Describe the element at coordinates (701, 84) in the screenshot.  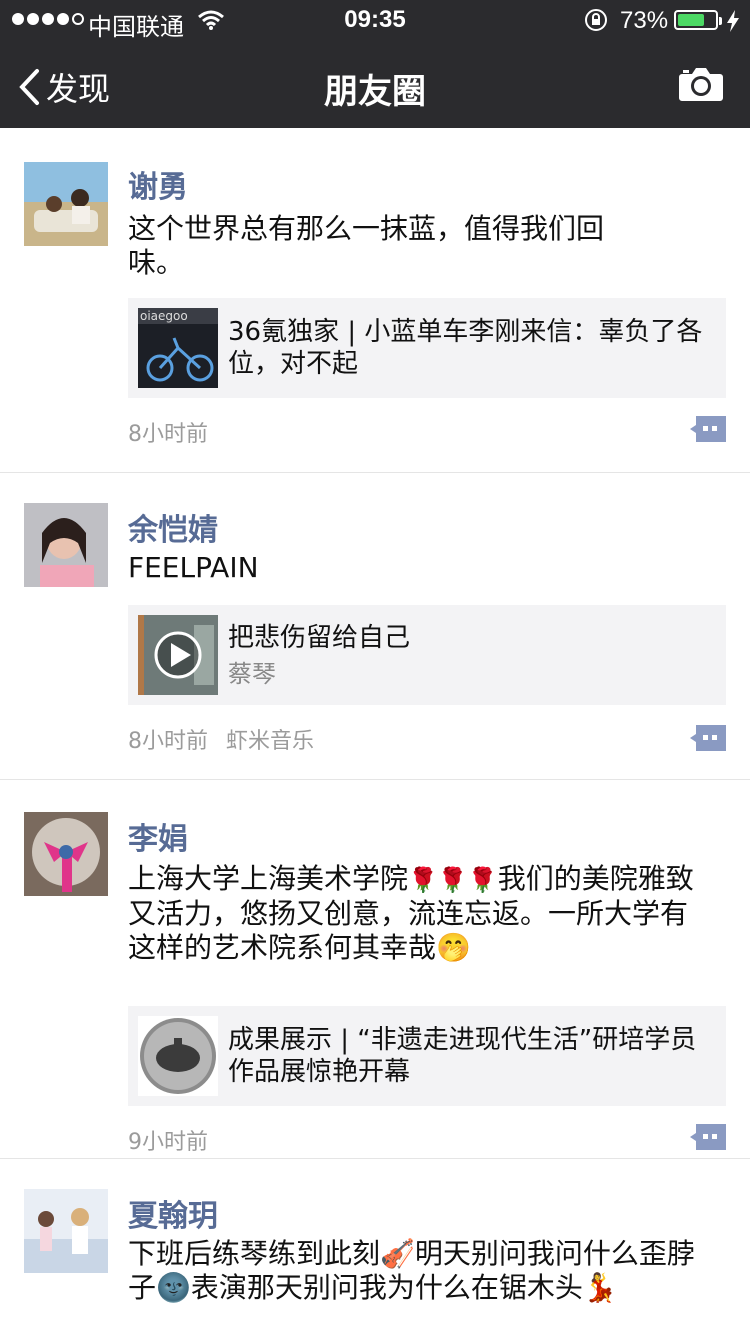
I see `camera-icon` at that location.